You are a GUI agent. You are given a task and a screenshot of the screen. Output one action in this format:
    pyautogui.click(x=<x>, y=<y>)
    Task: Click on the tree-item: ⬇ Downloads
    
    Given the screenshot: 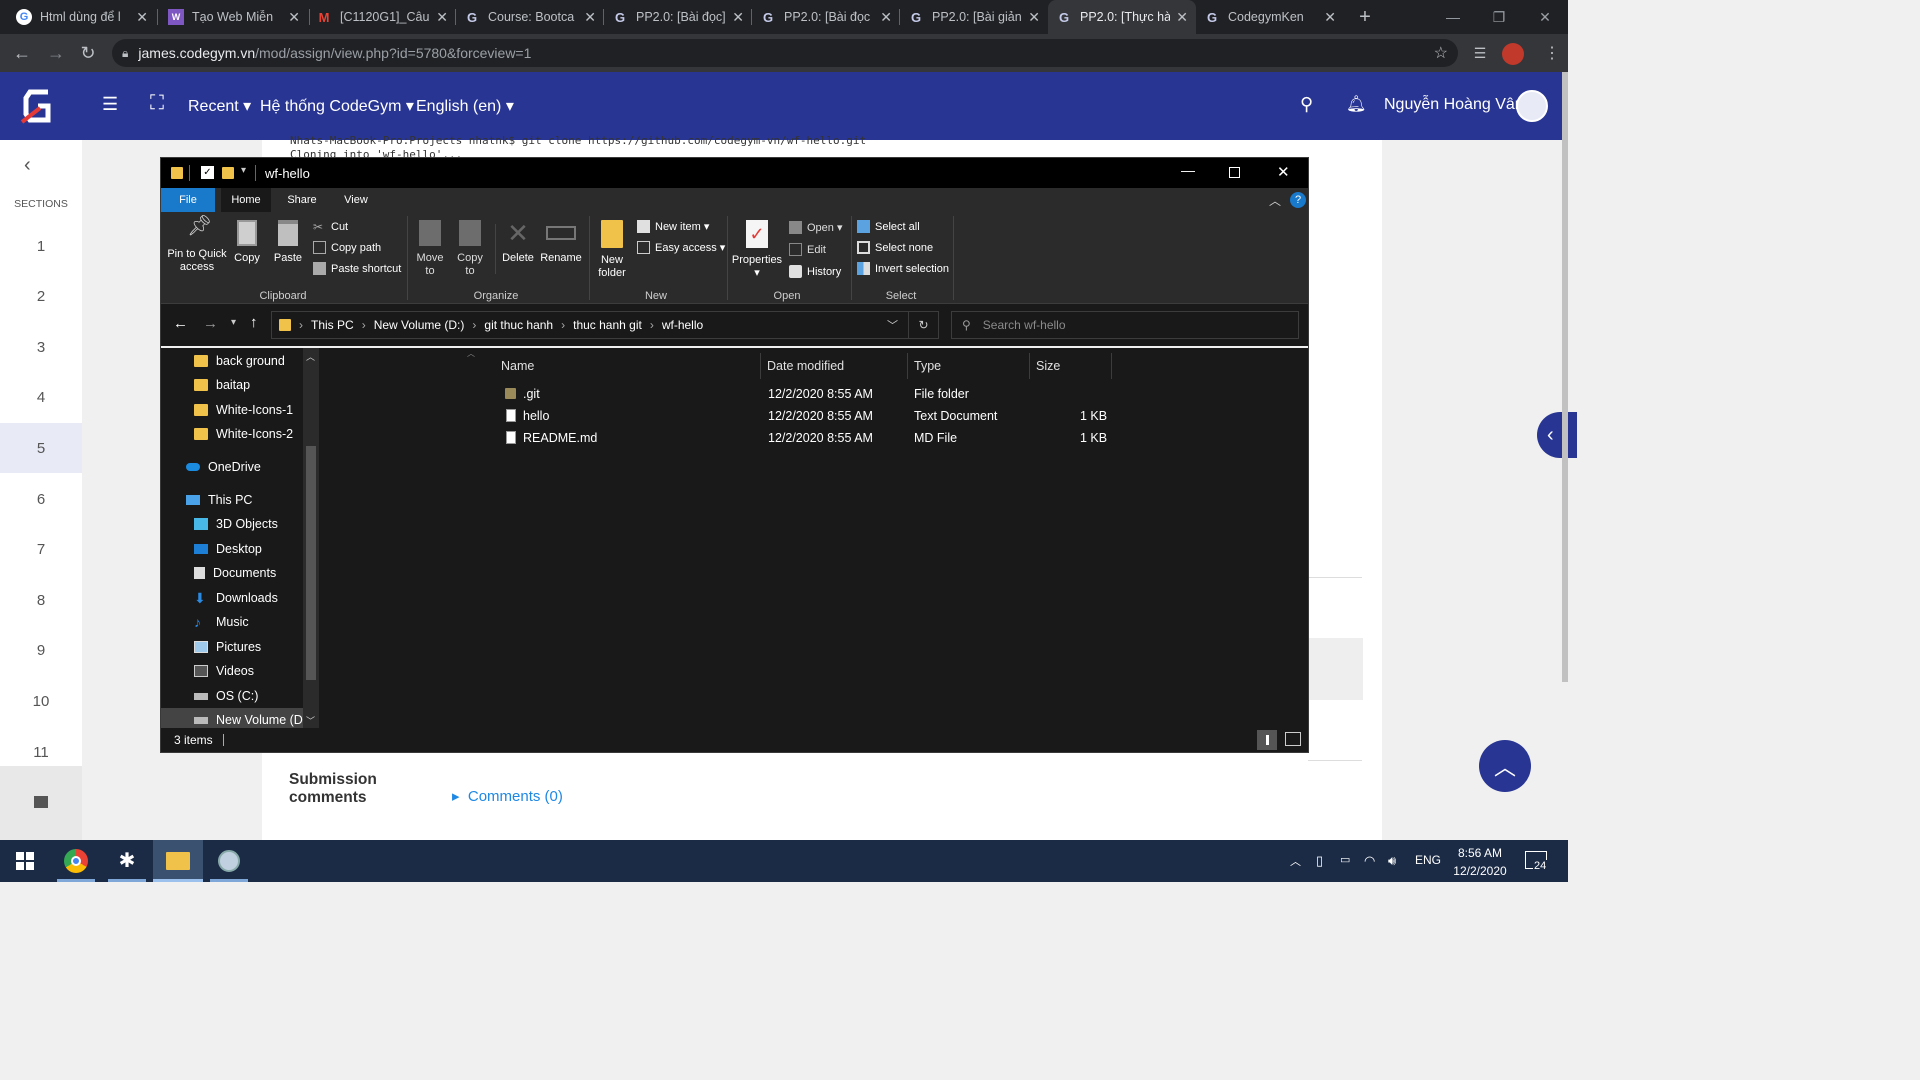 What is the action you would take?
    pyautogui.click(x=236, y=598)
    